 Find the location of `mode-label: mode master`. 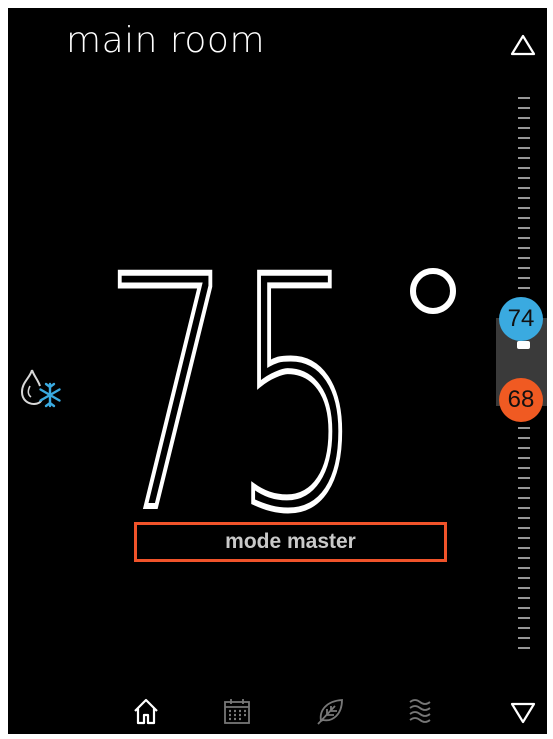

mode-label: mode master is located at coordinates (290, 541).